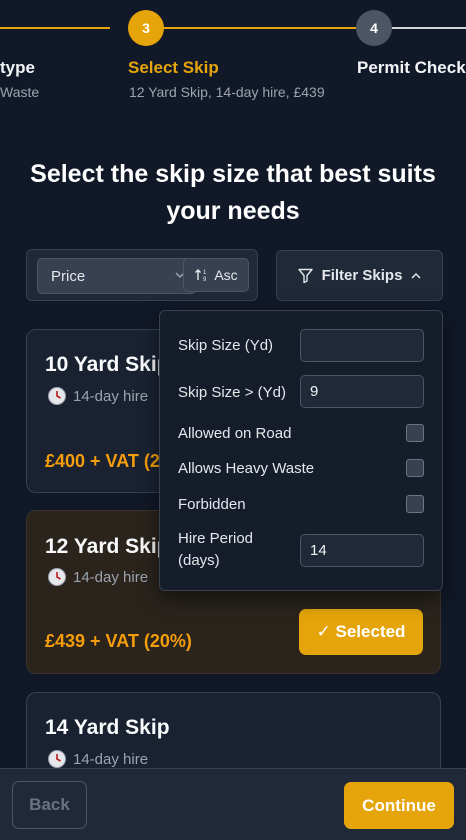 The width and height of the screenshot is (466, 840). I want to click on allowed-on-road-label: Allowed on Road, so click(235, 433).